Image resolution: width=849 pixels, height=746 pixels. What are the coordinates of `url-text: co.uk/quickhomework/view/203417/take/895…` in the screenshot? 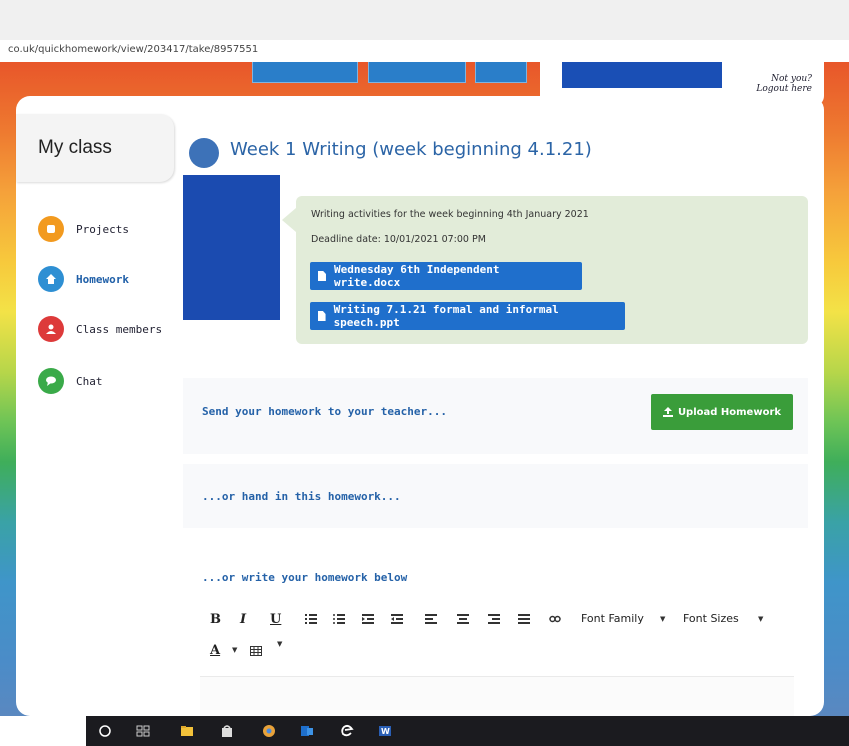 It's located at (133, 49).